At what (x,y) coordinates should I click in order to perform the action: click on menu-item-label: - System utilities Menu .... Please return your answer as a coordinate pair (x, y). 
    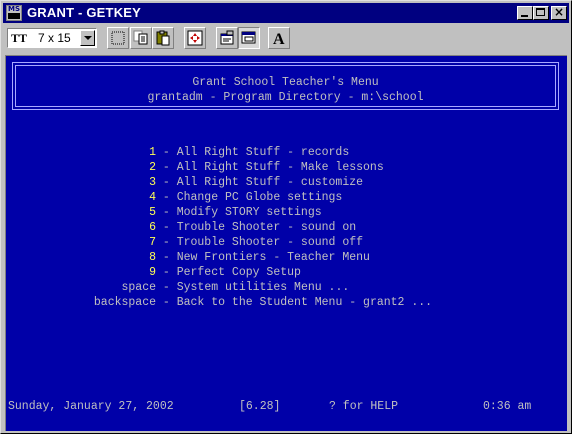
    Looking at the image, I should click on (253, 287).